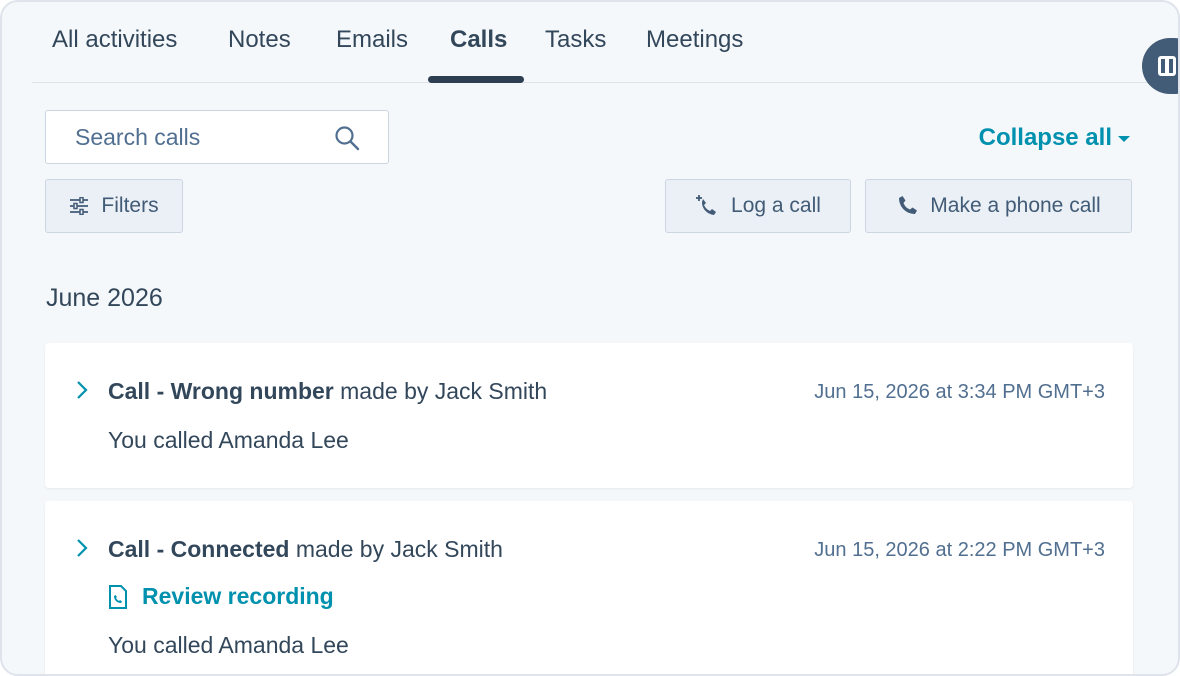 The width and height of the screenshot is (1180, 676). Describe the element at coordinates (347, 138) in the screenshot. I see `search-icon` at that location.